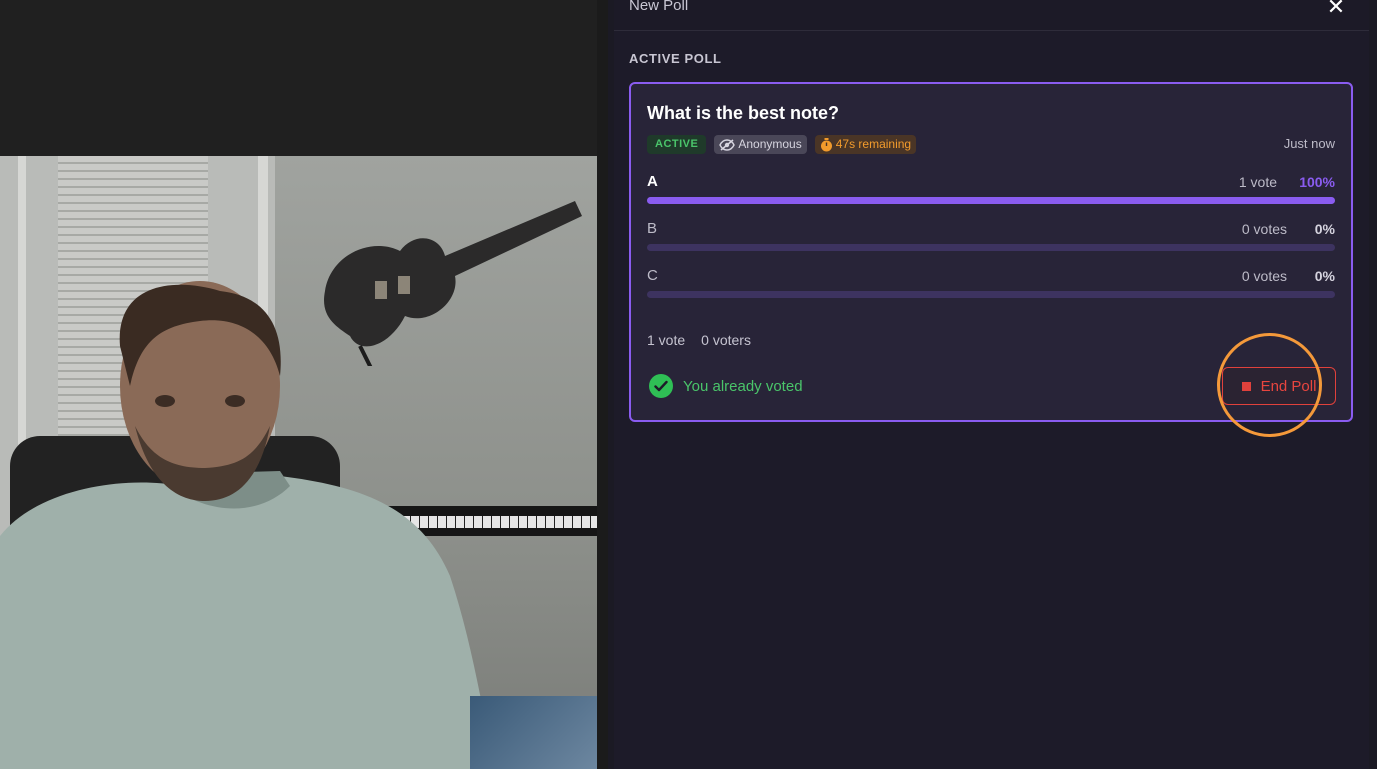  I want to click on poll-badges: ACTIVE Anonymous 47s remaining, so click(782, 144).